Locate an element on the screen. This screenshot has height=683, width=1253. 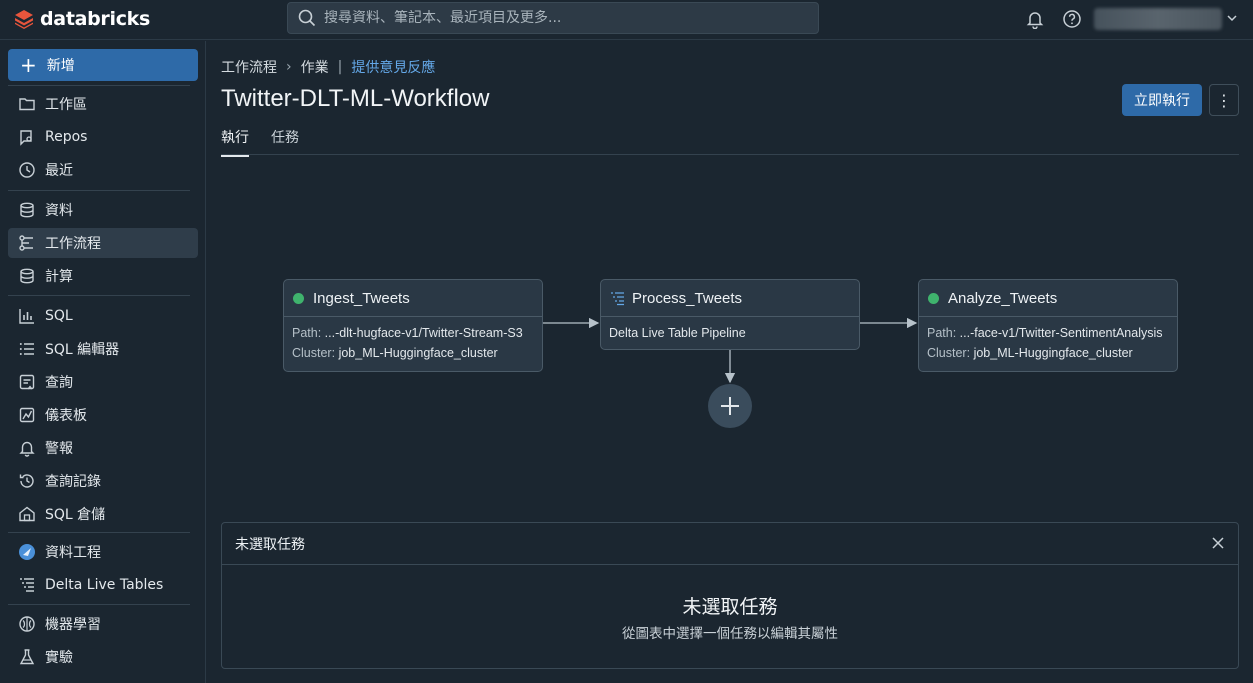
task-name: Ingest_Tweets is located at coordinates (361, 298).